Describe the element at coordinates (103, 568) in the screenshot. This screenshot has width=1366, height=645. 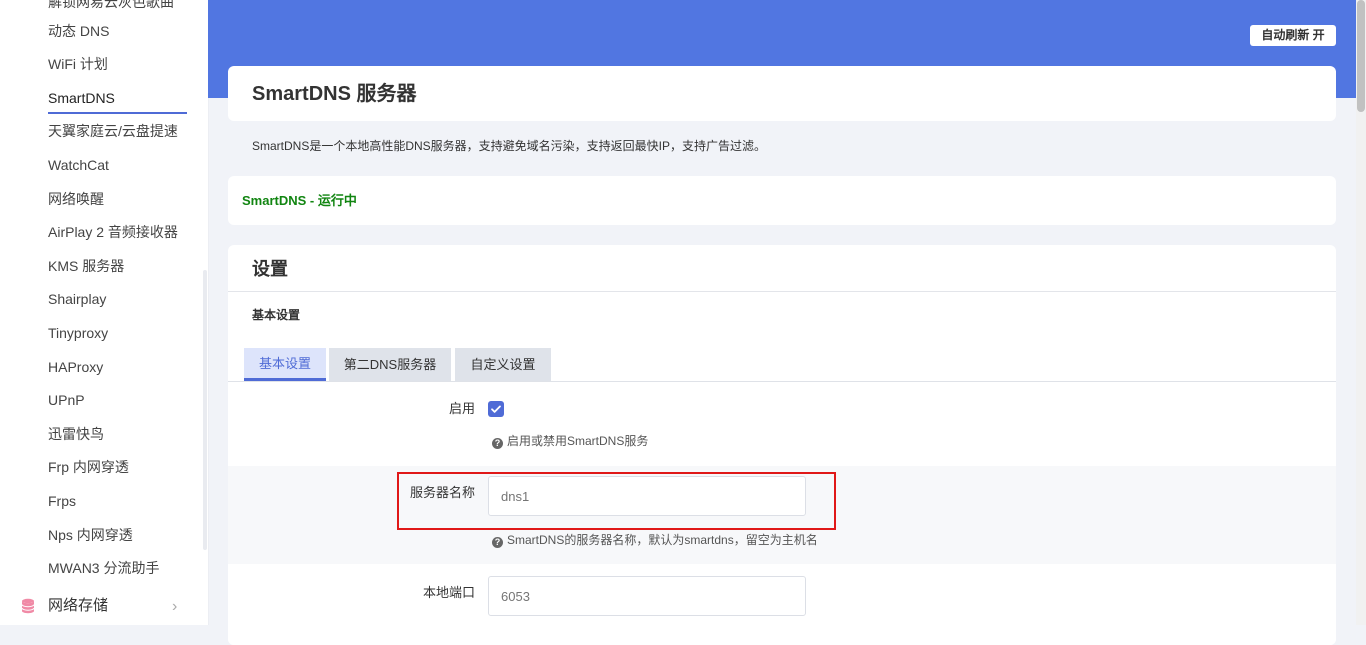
I see `sidebar-item-mwan3: MWAN3 分流助手` at that location.